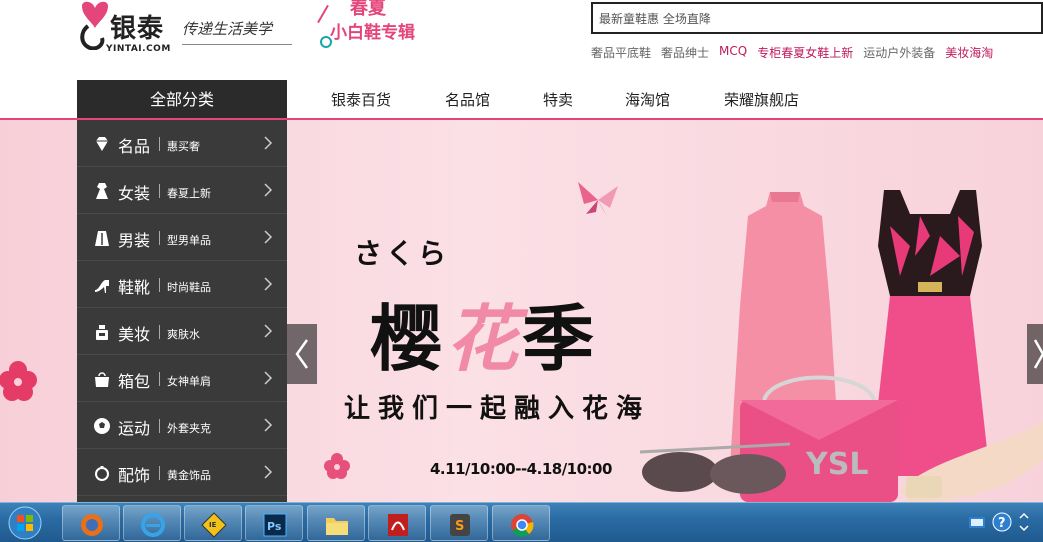 This screenshot has height=542, width=1043. What do you see at coordinates (102, 379) in the screenshot?
I see `handbag-icon` at bounding box center [102, 379].